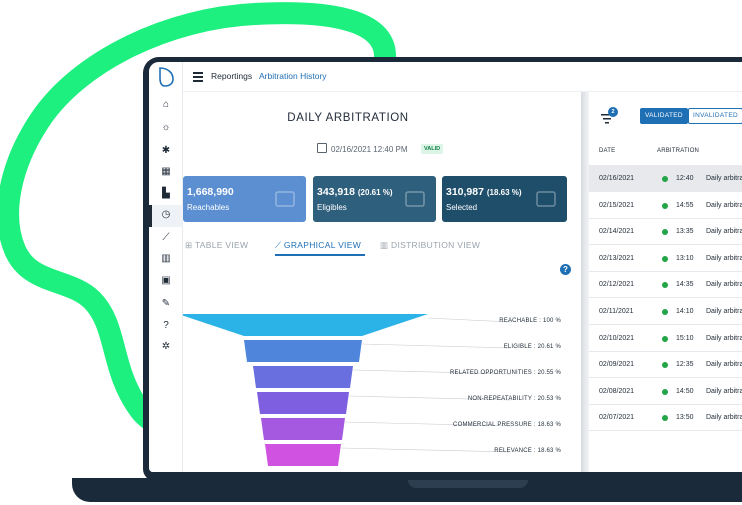  I want to click on table-row: 02/07/2021 13:50 Daily arbitra, so click(665, 418).